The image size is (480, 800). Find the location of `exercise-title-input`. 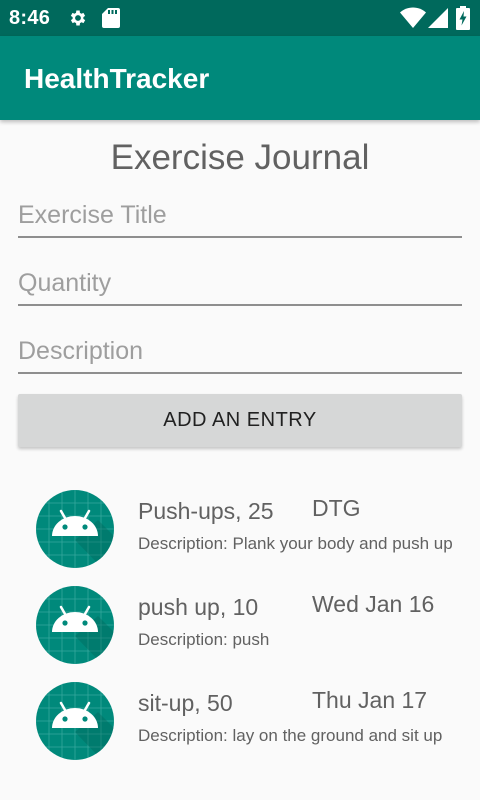

exercise-title-input is located at coordinates (240, 215).